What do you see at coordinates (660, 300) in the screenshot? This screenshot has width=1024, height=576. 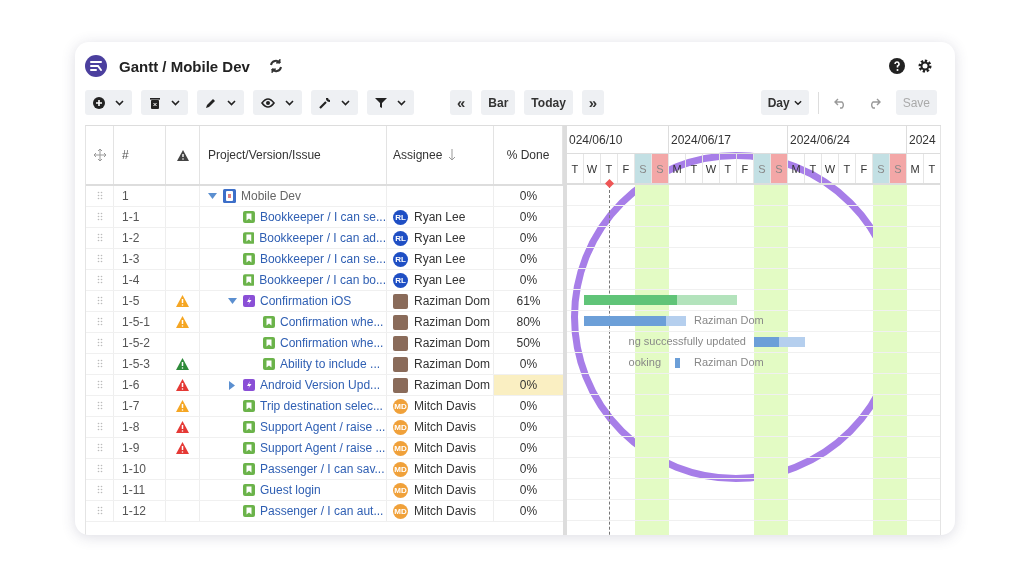 I see `summary-bar` at bounding box center [660, 300].